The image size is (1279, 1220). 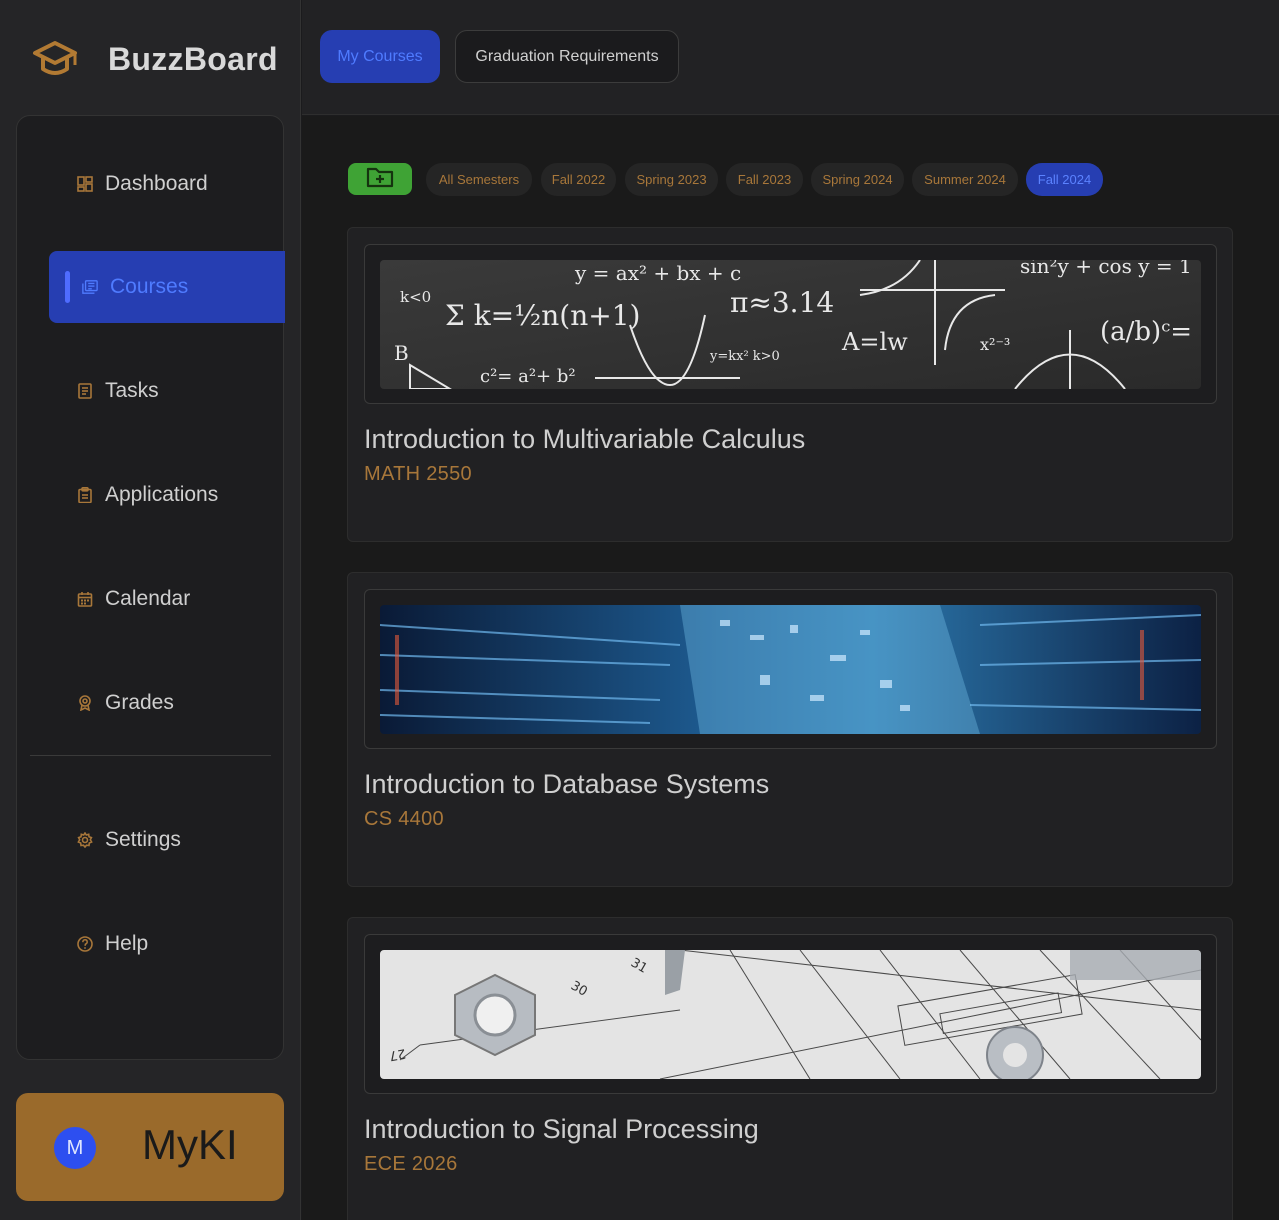 What do you see at coordinates (190, 1144) in the screenshot?
I see `myki-label: MyKI` at bounding box center [190, 1144].